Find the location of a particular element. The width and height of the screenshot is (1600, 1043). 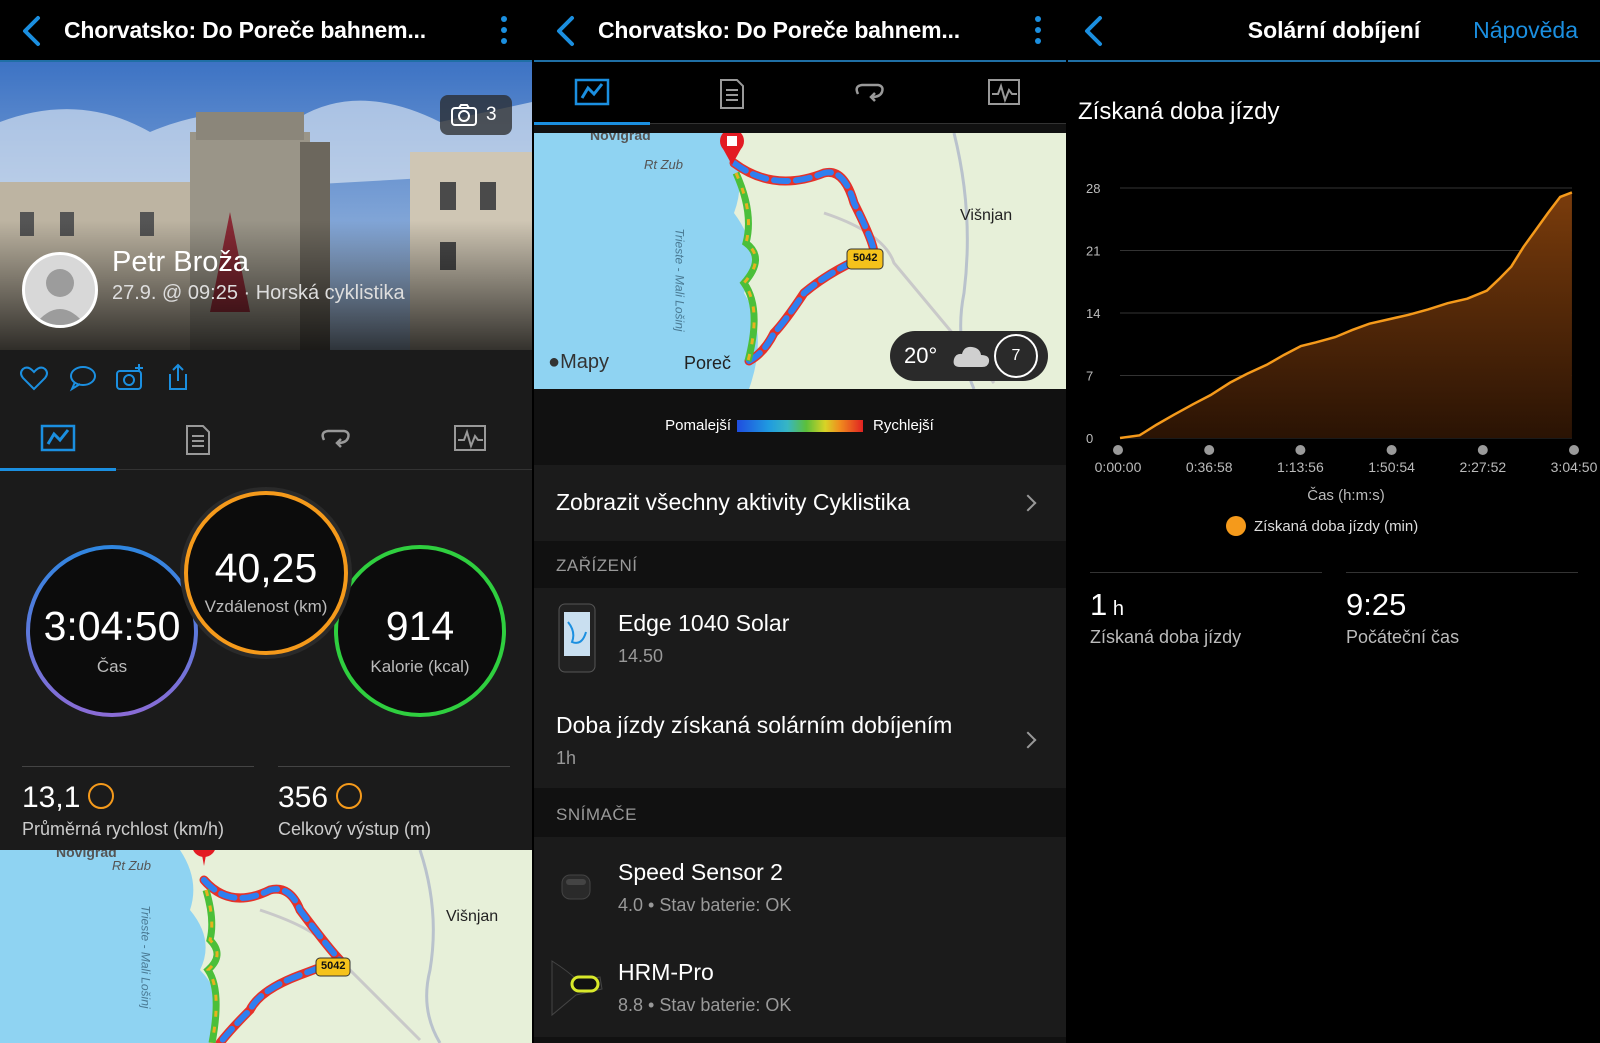

time-value: 3:04:50 is located at coordinates (112, 626).